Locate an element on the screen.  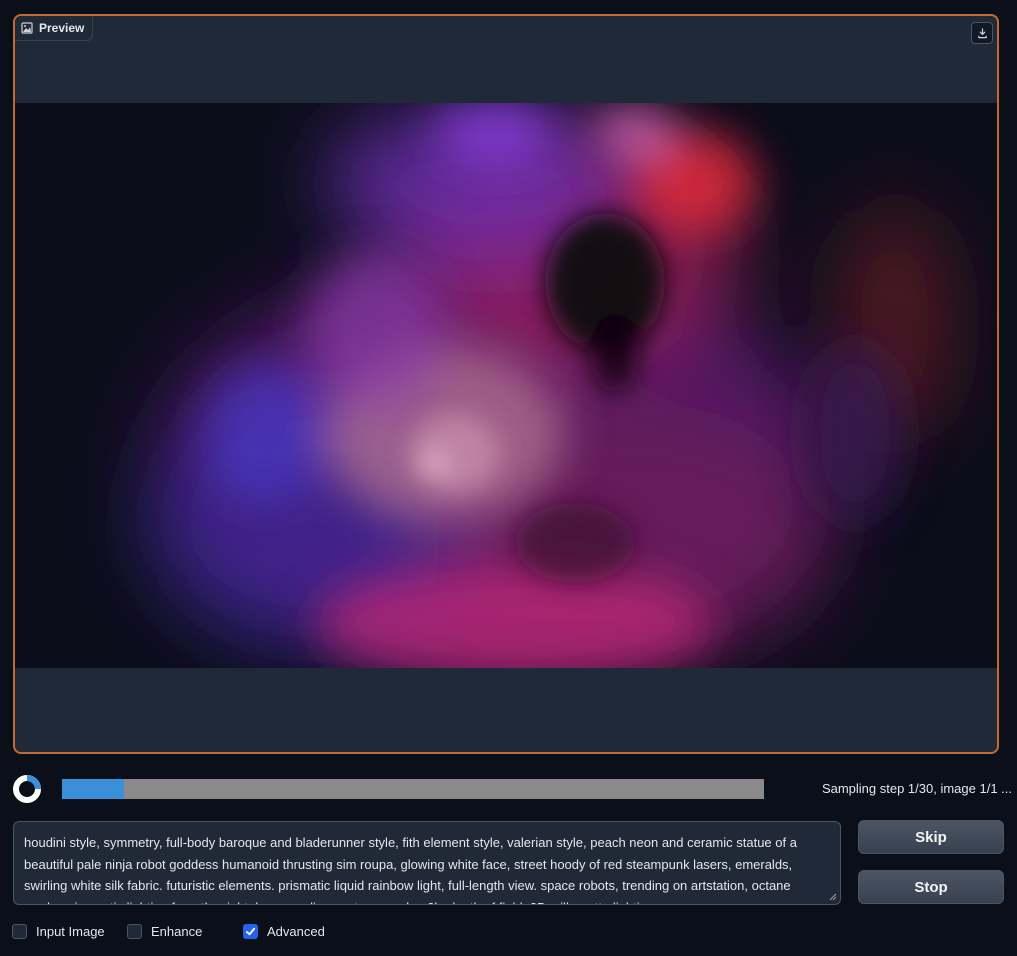
download-button is located at coordinates (982, 33).